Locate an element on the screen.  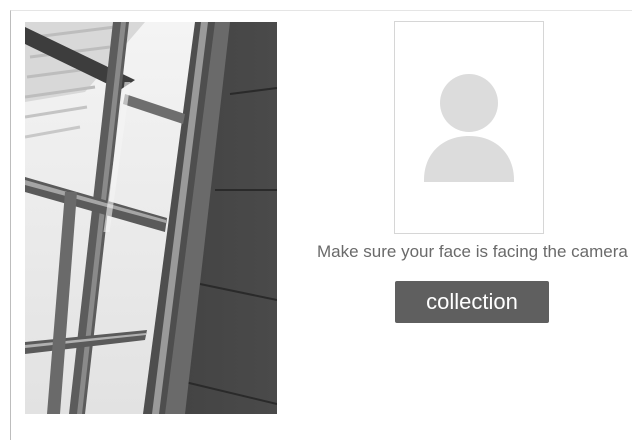
face-instruction-text: Make sure your face is facing the camera is located at coordinates (472, 251).